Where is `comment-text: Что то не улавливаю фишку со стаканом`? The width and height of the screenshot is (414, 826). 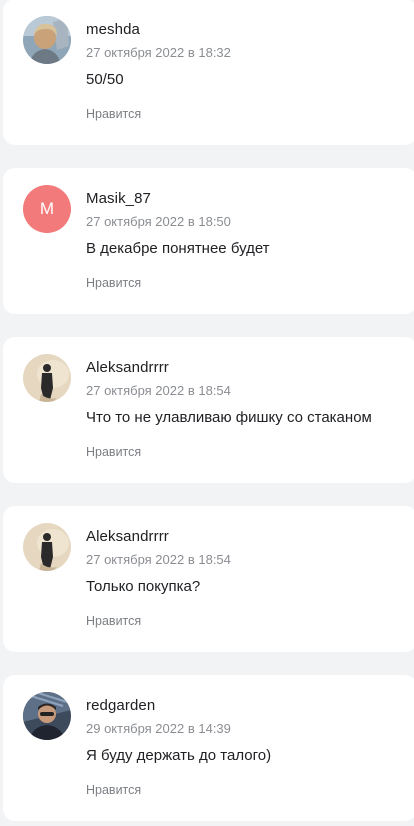
comment-text: Что то не улавливаю фишку со стаканом is located at coordinates (229, 417).